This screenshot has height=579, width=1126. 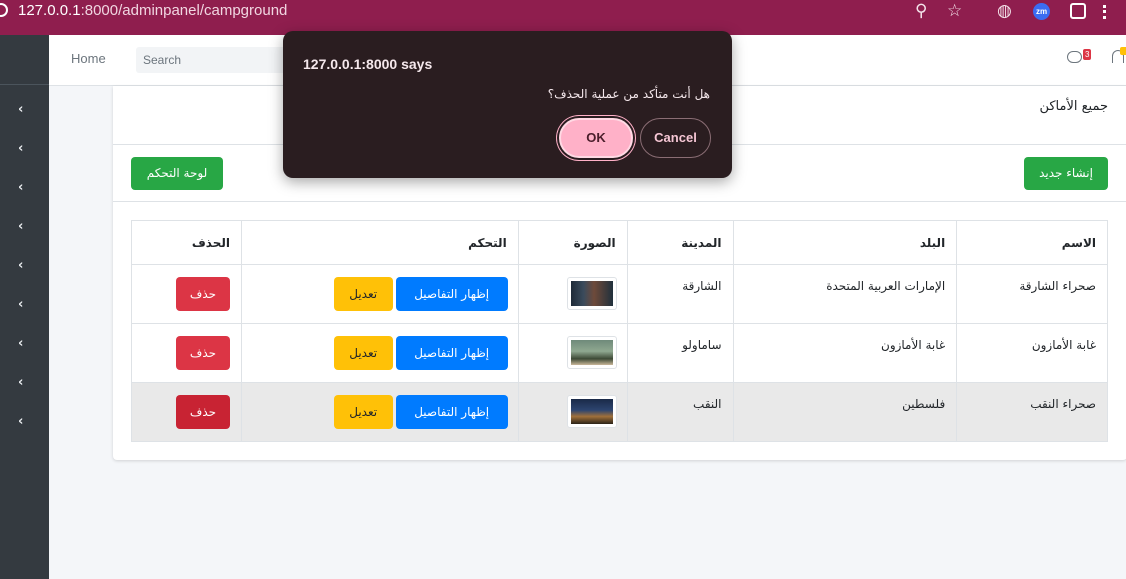 What do you see at coordinates (186, 242) in the screenshot?
I see `col-delete-header: الحذف` at bounding box center [186, 242].